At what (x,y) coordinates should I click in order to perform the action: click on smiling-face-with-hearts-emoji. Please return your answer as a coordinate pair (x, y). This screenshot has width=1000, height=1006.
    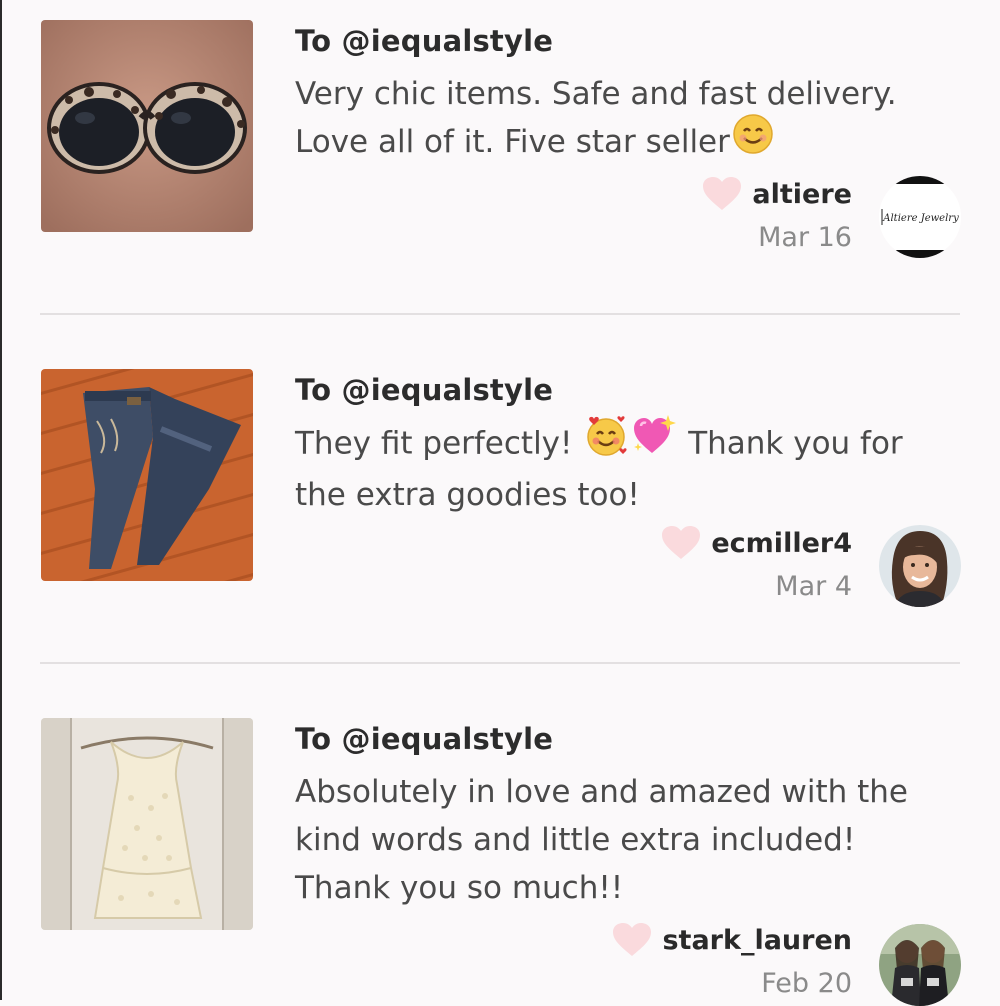
    Looking at the image, I should click on (606, 442).